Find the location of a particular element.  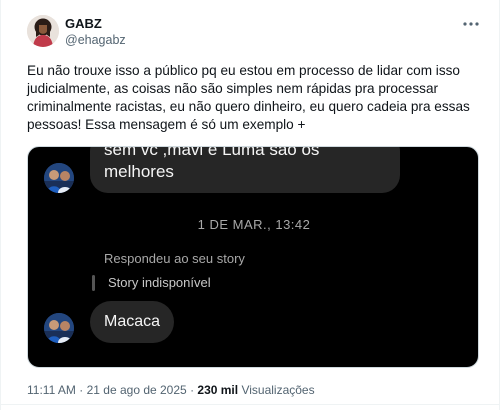

message-text-second: Macaca is located at coordinates (132, 321).